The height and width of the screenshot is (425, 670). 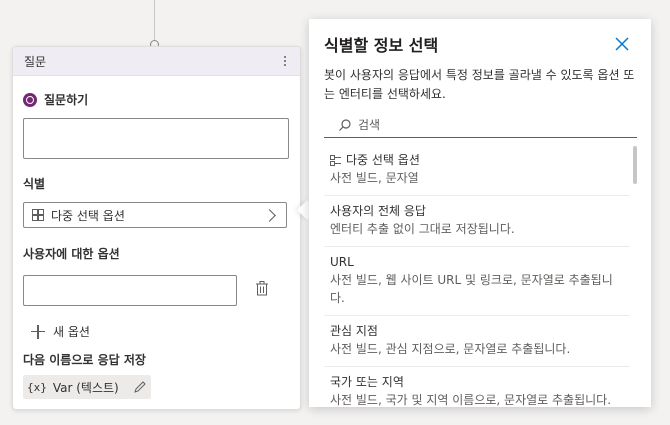 I want to click on variable-name: Var (텍스트), so click(x=85, y=387).